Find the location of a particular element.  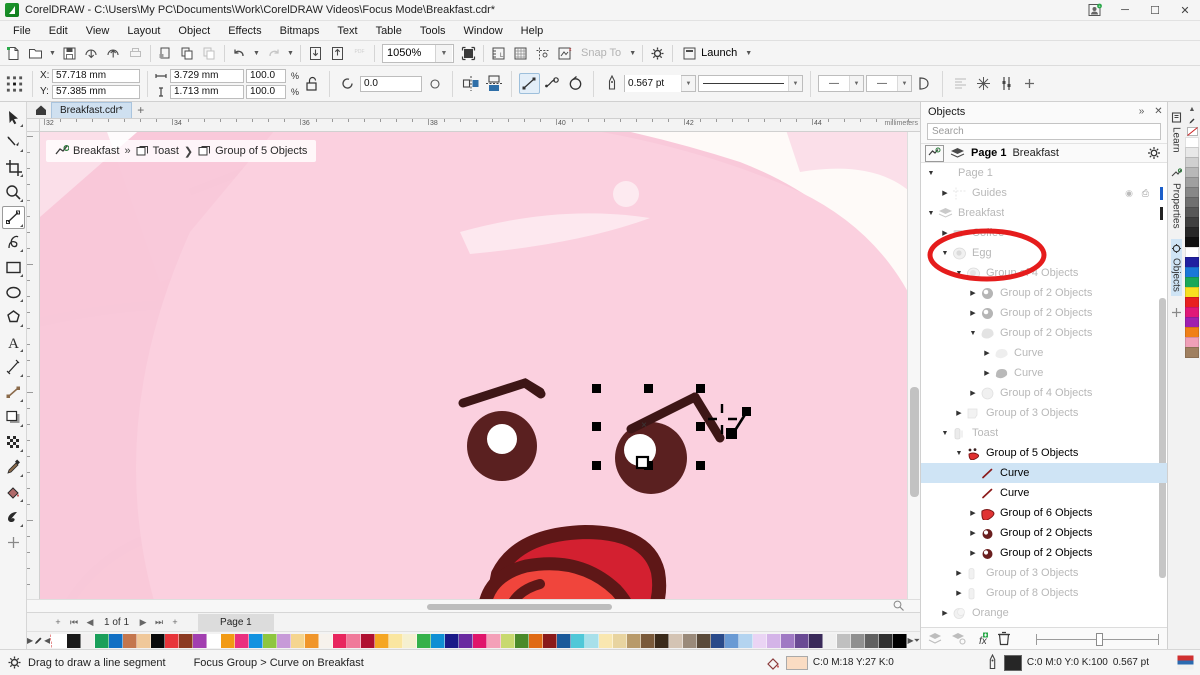

zoom-level-input is located at coordinates (409, 53).